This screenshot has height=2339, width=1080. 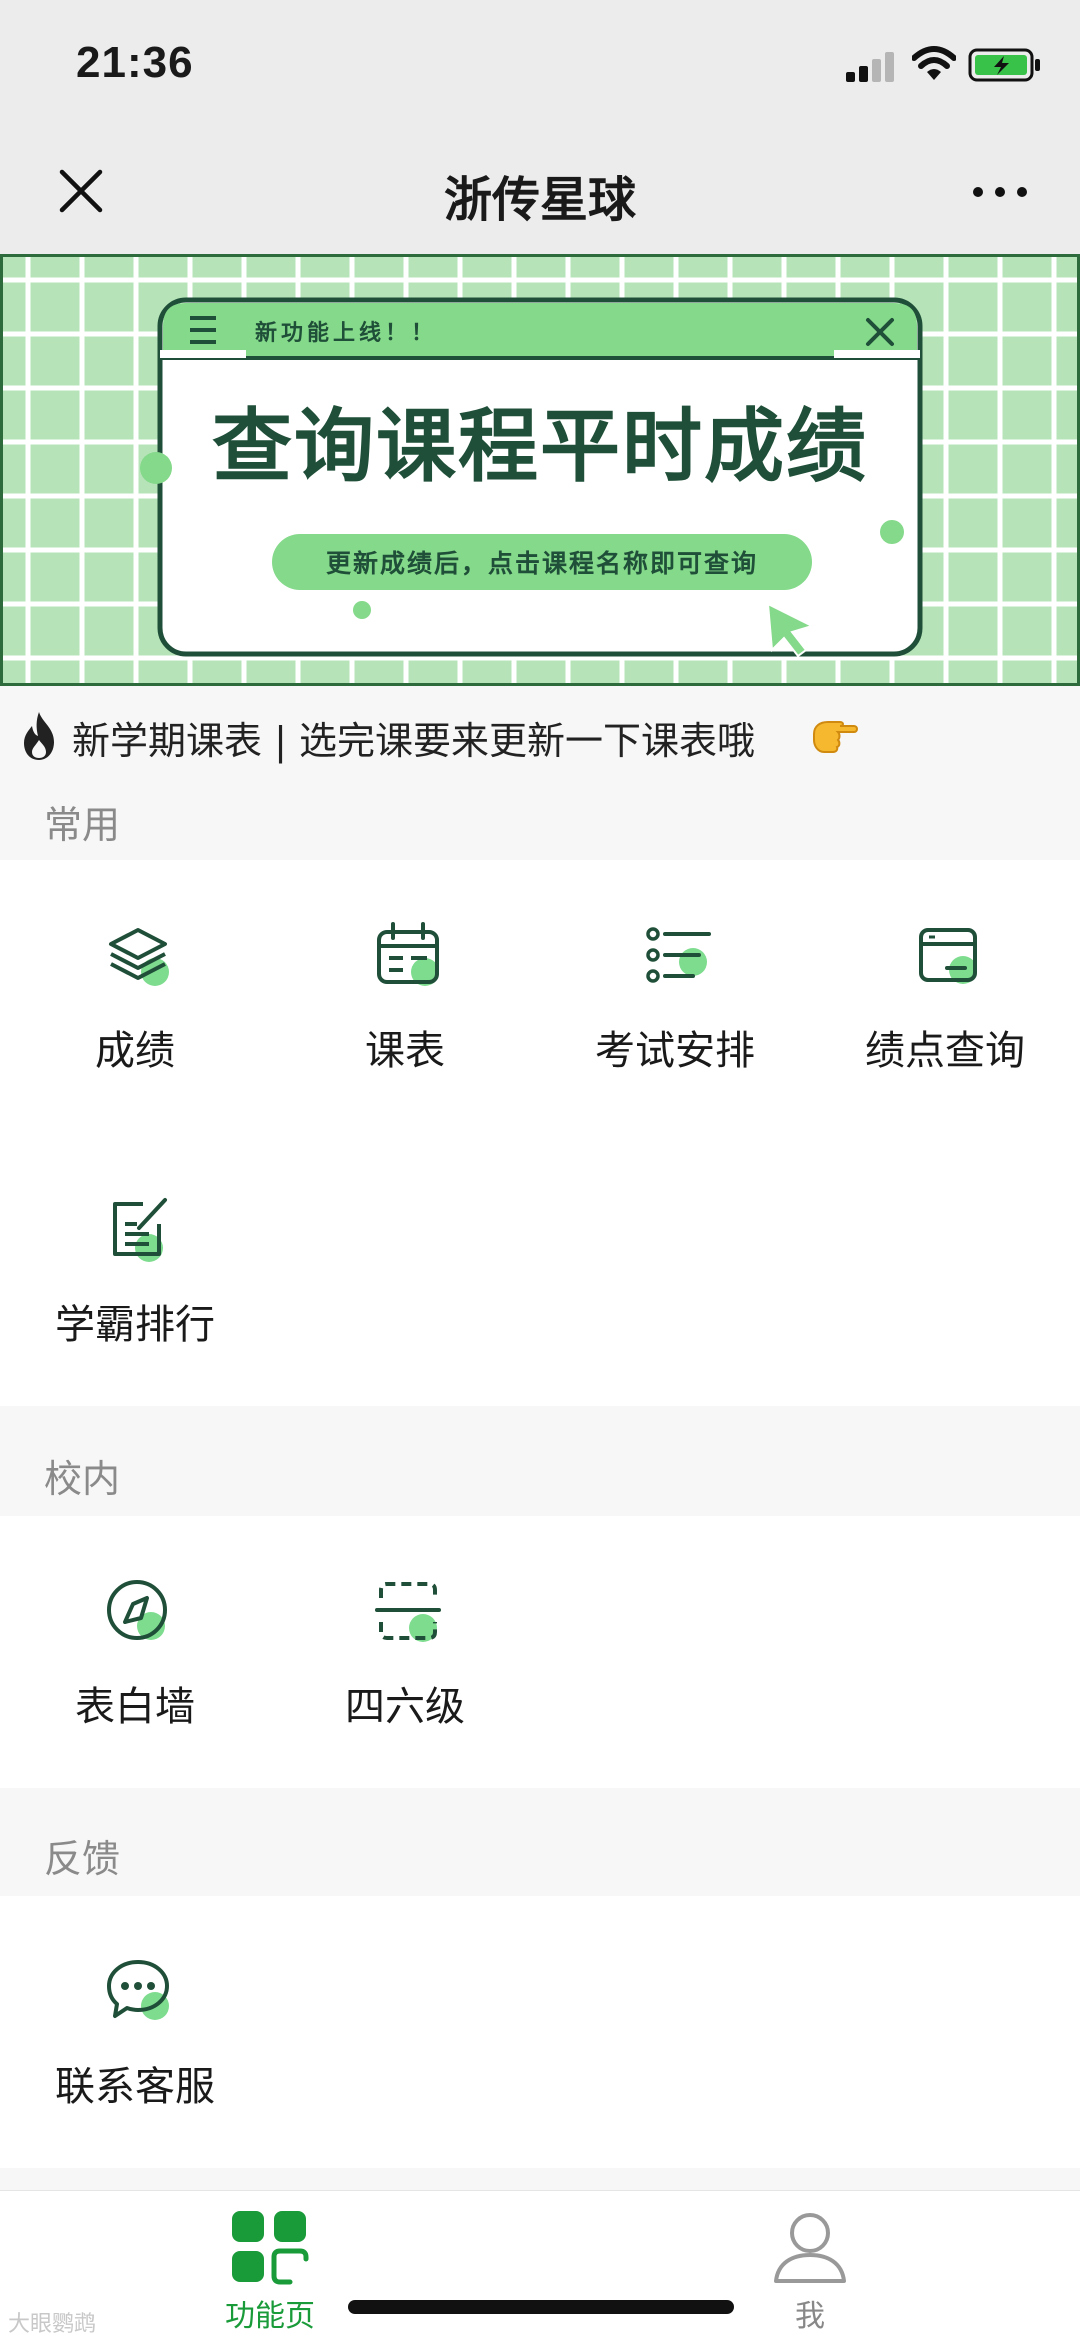 I want to click on tile-grades: 成绩, so click(x=135, y=980).